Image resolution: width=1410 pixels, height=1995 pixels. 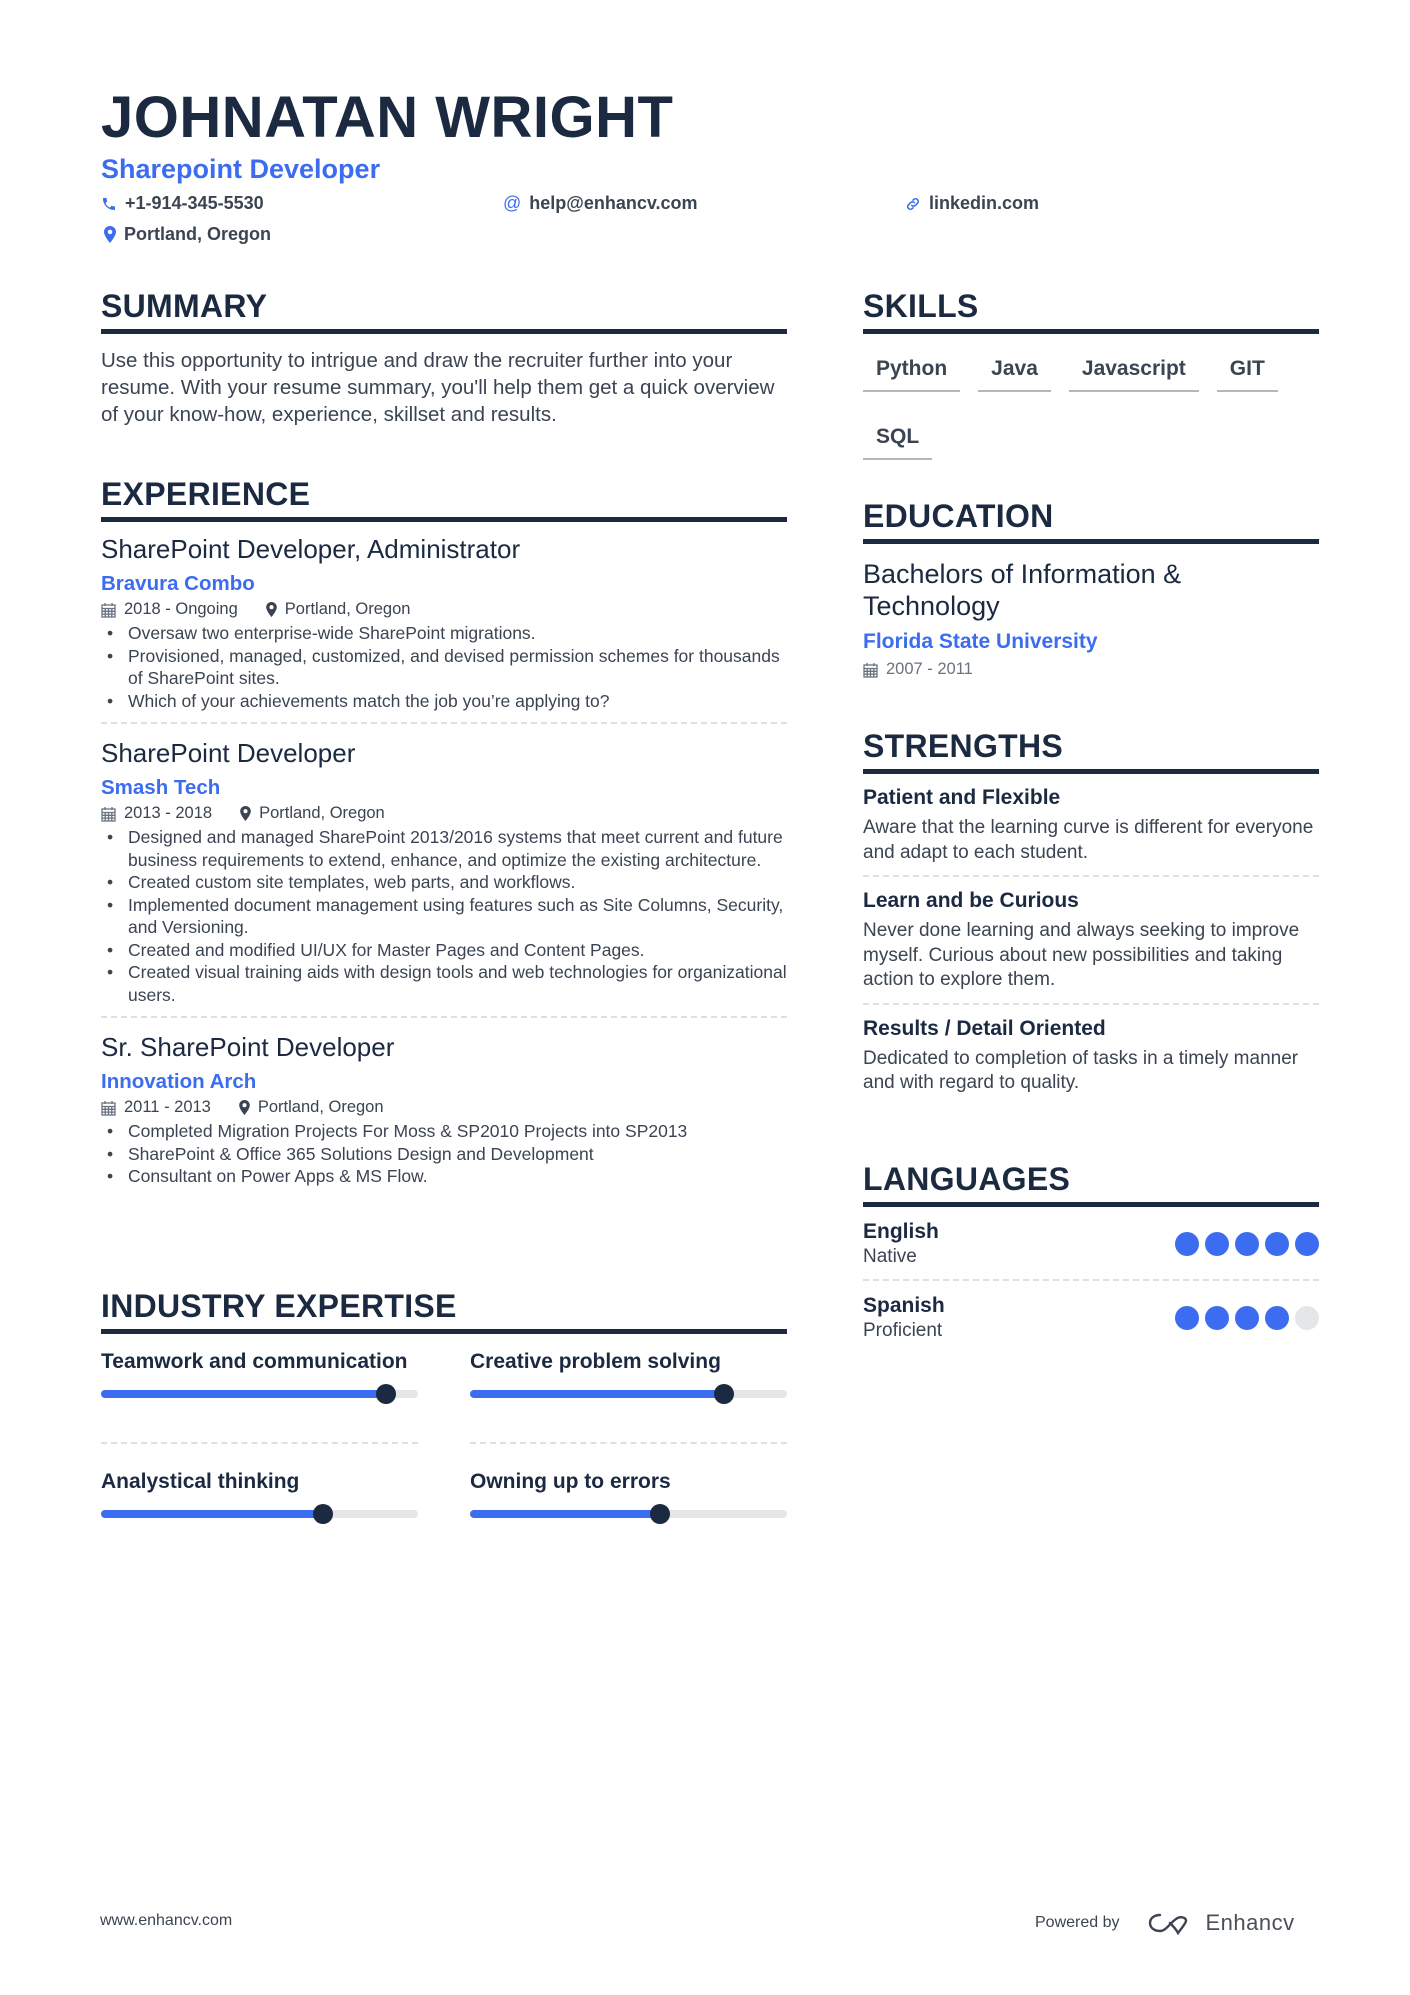 What do you see at coordinates (444, 1311) in the screenshot?
I see `expertise-heading: INDUSTRY EXPERTISE` at bounding box center [444, 1311].